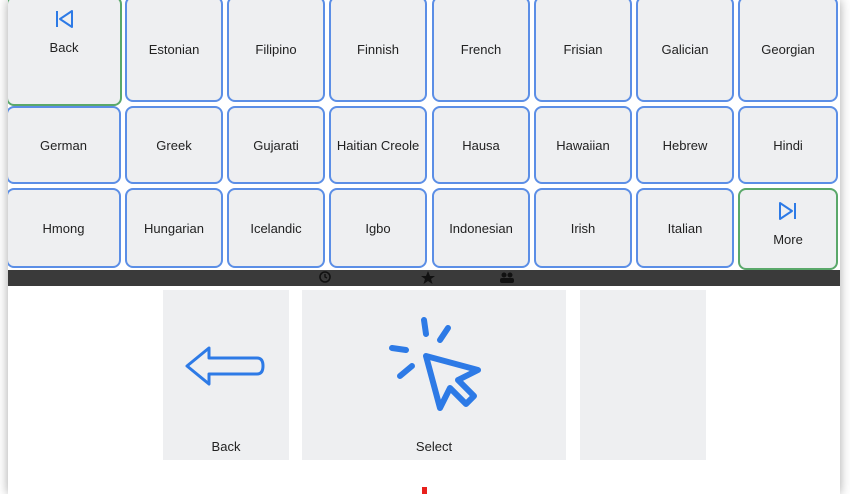  What do you see at coordinates (276, 51) in the screenshot?
I see `language-key-filipino: Filipino` at bounding box center [276, 51].